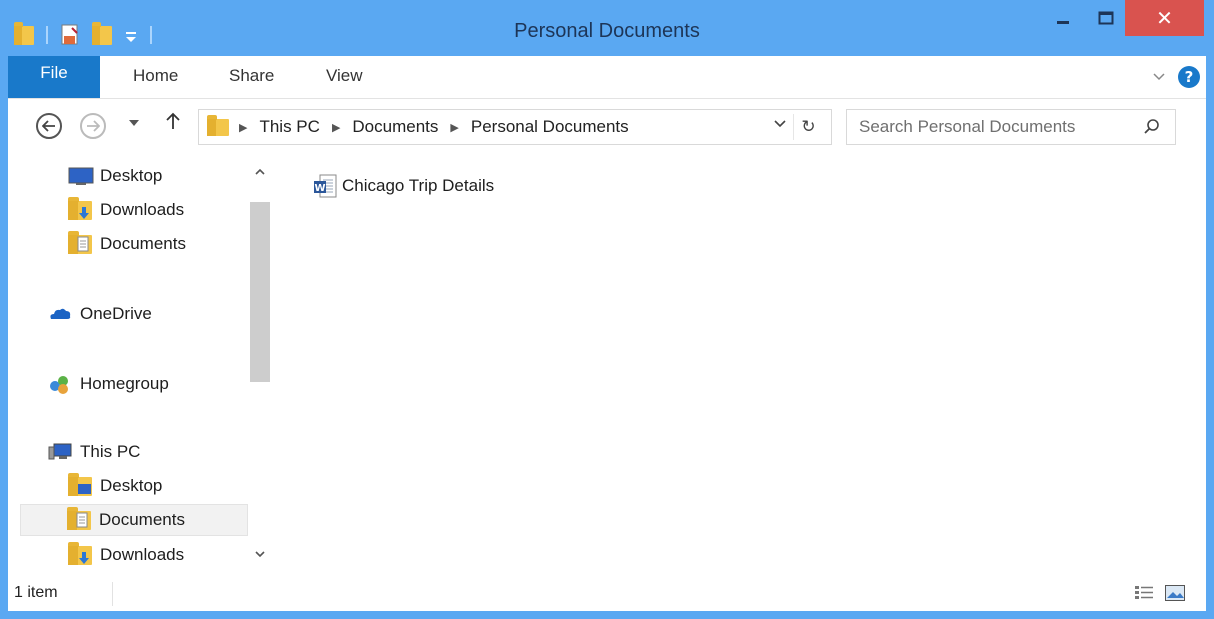  I want to click on svg-text: W, so click(319, 188).